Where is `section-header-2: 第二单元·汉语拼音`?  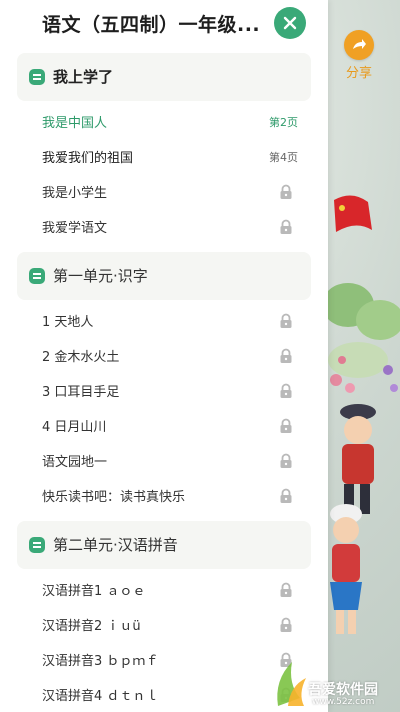
section-header-2: 第二单元·汉语拼音 is located at coordinates (164, 545).